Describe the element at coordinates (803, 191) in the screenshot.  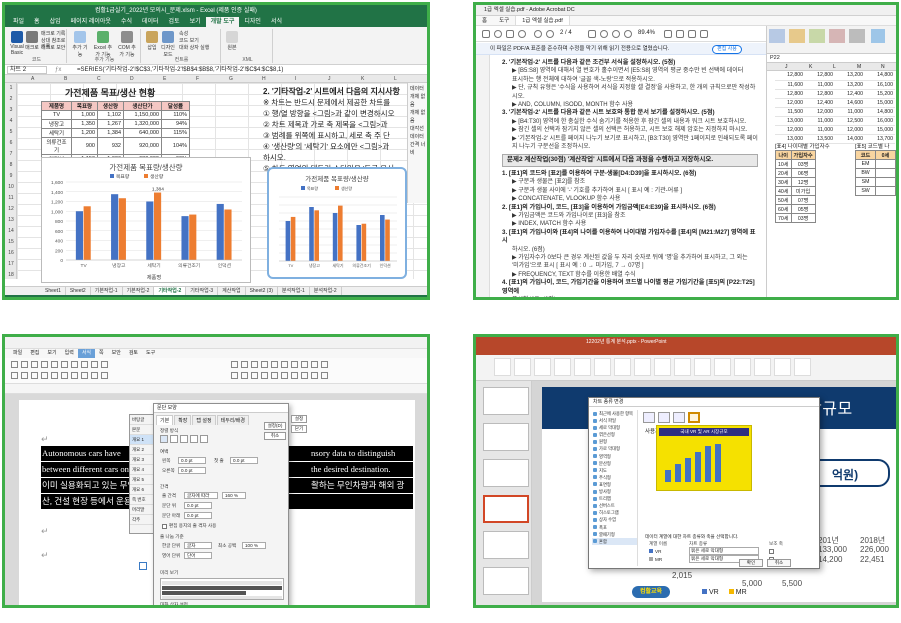
I see `table-cell: 미가입` at that location.